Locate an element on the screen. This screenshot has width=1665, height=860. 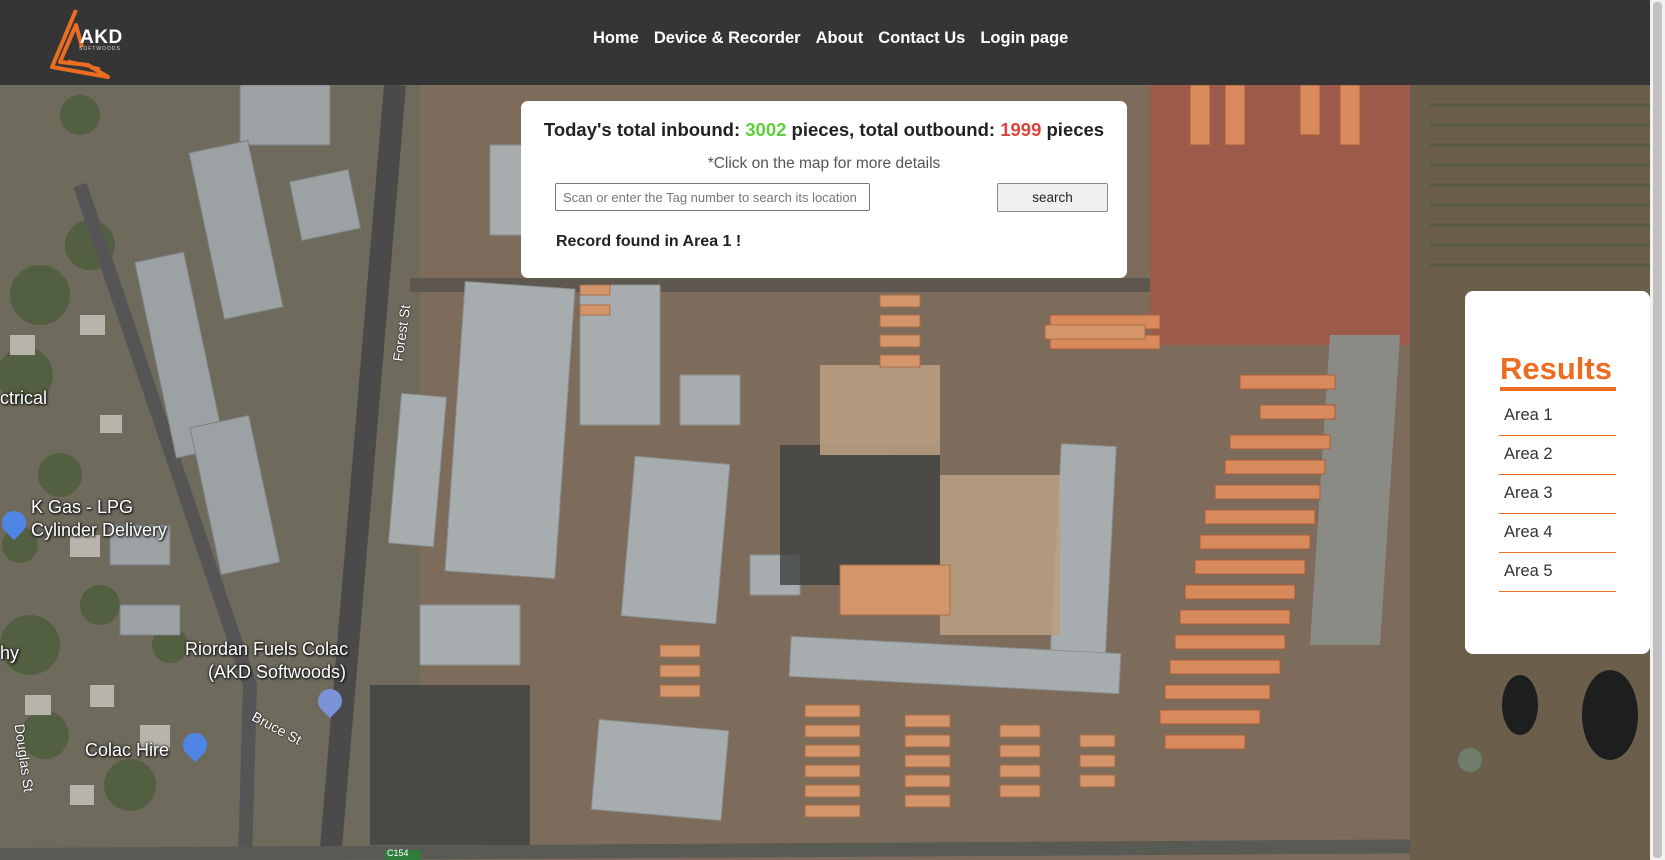
inbound-count: 3002 is located at coordinates (766, 129).